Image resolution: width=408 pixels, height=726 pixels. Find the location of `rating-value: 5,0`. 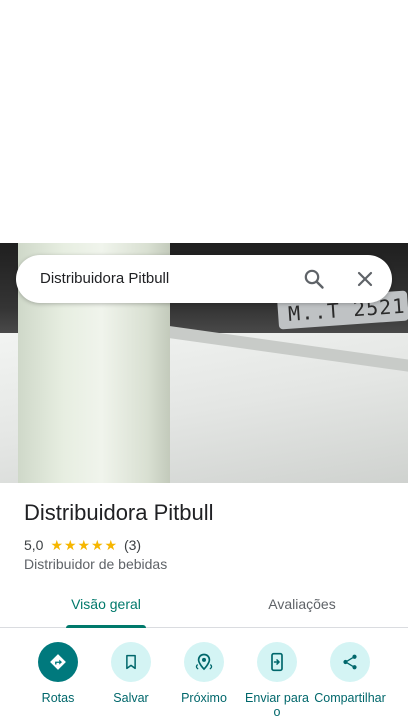

rating-value: 5,0 is located at coordinates (34, 545).